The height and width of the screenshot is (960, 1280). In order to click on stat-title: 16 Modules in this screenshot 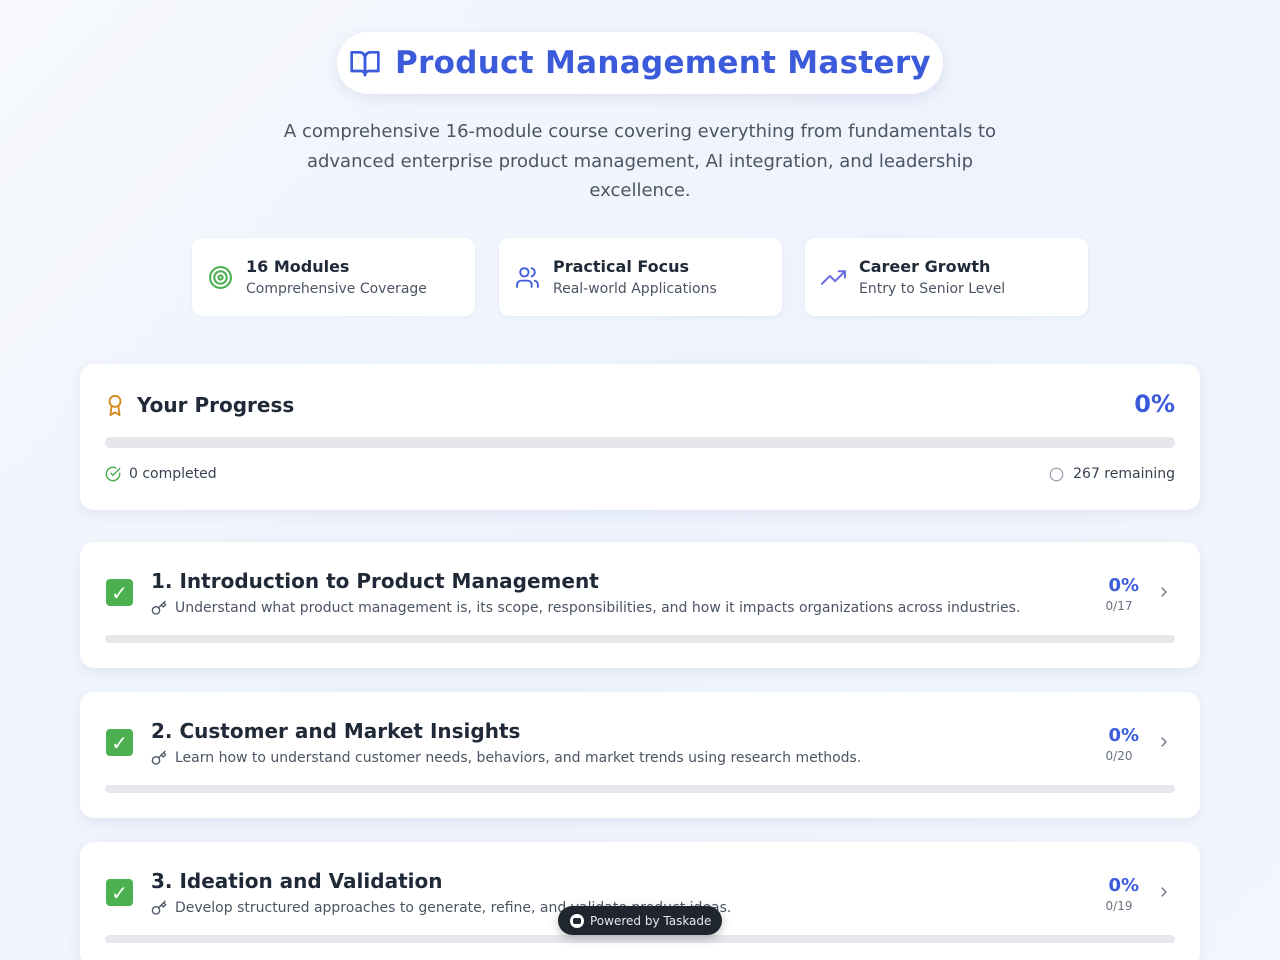, I will do `click(298, 266)`.